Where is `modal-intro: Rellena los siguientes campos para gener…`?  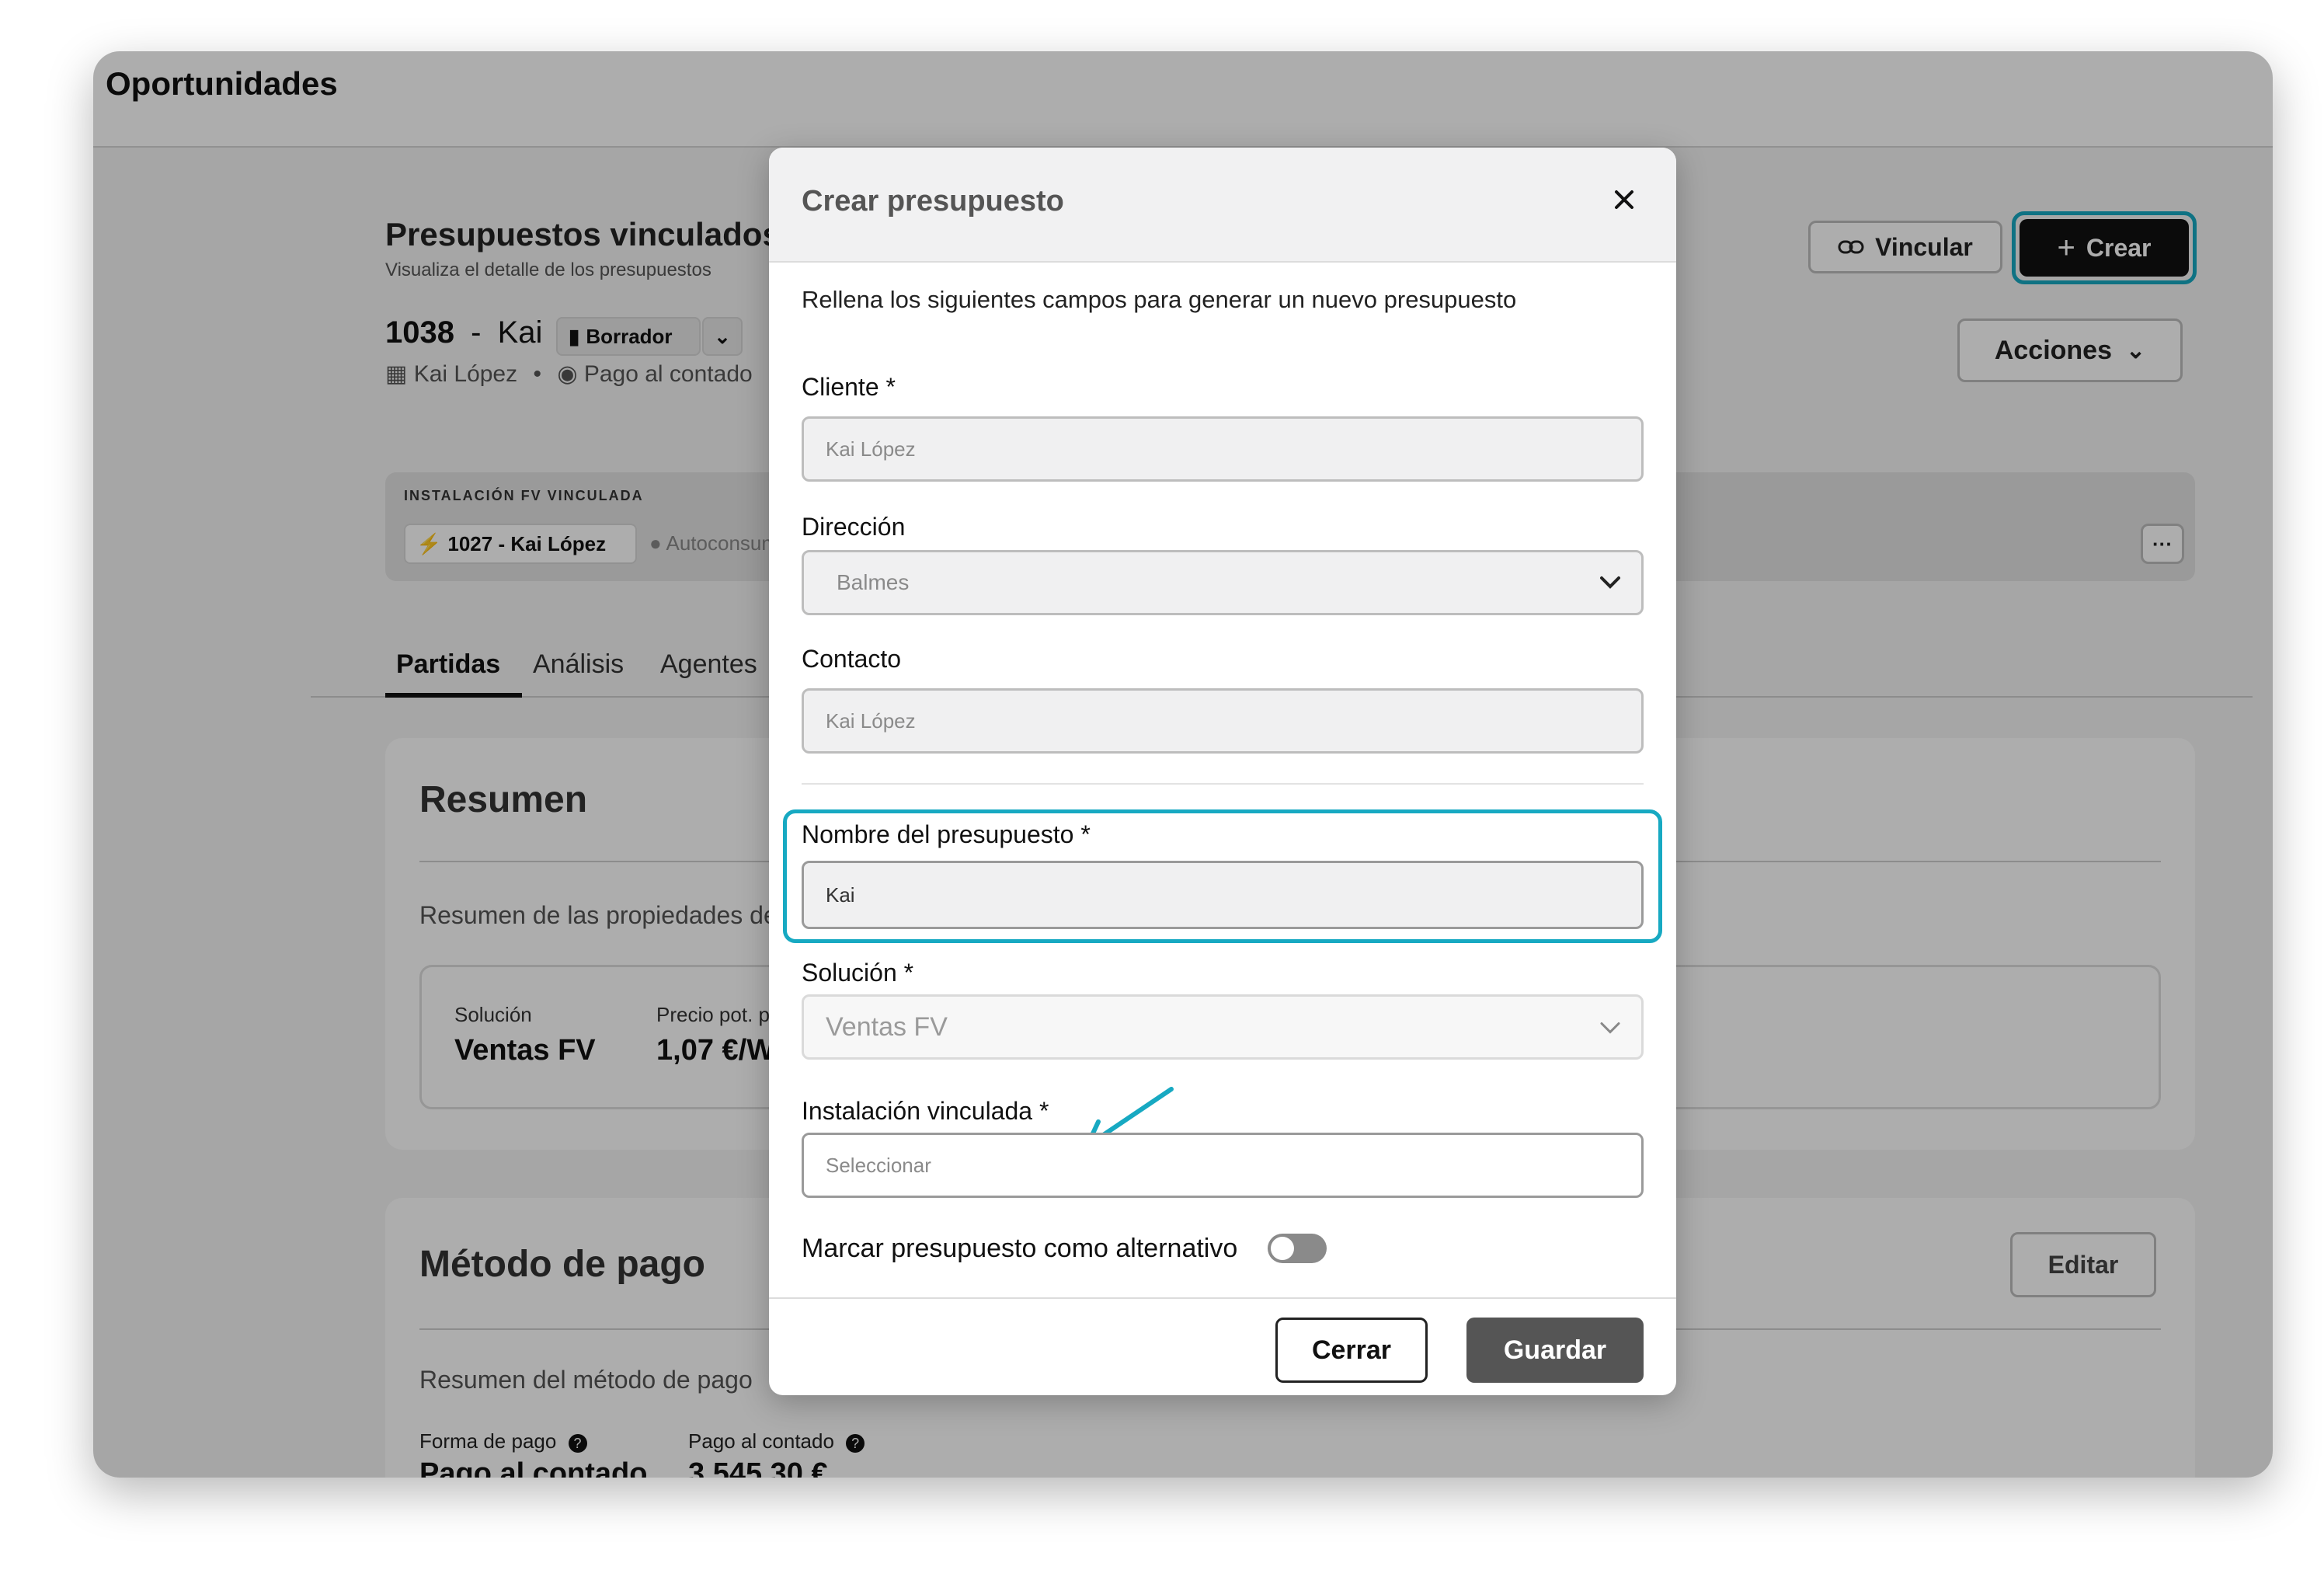
modal-intro: Rellena los siguientes campos para gener… is located at coordinates (1159, 299).